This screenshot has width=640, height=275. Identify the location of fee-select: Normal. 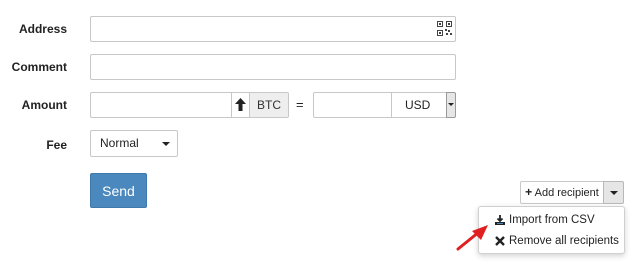
(134, 143).